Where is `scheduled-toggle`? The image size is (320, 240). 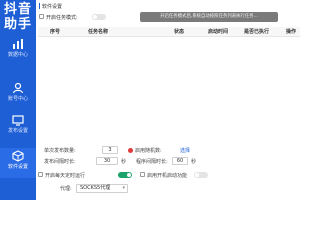 scheduled-toggle is located at coordinates (125, 174).